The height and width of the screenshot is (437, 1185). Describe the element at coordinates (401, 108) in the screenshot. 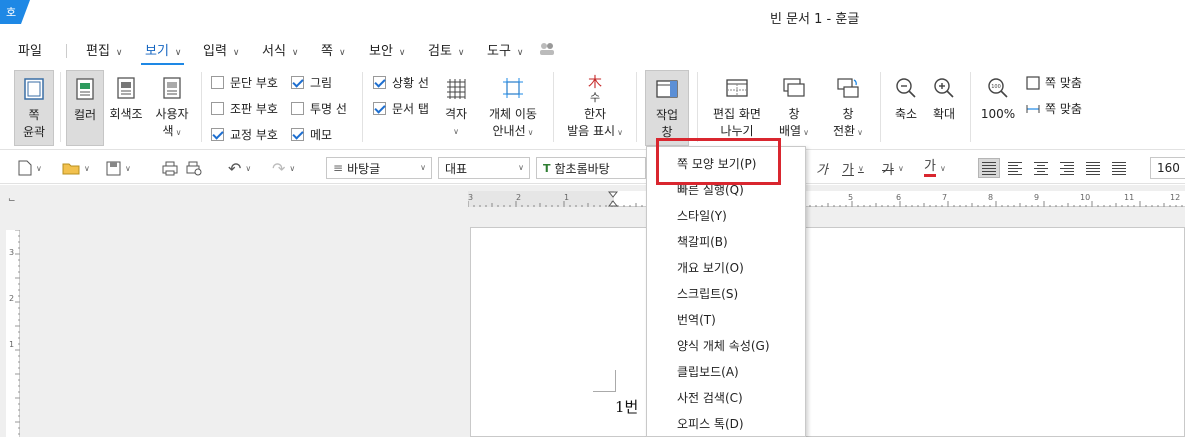

I see `checkbox-document-tab: 문서 탭` at that location.